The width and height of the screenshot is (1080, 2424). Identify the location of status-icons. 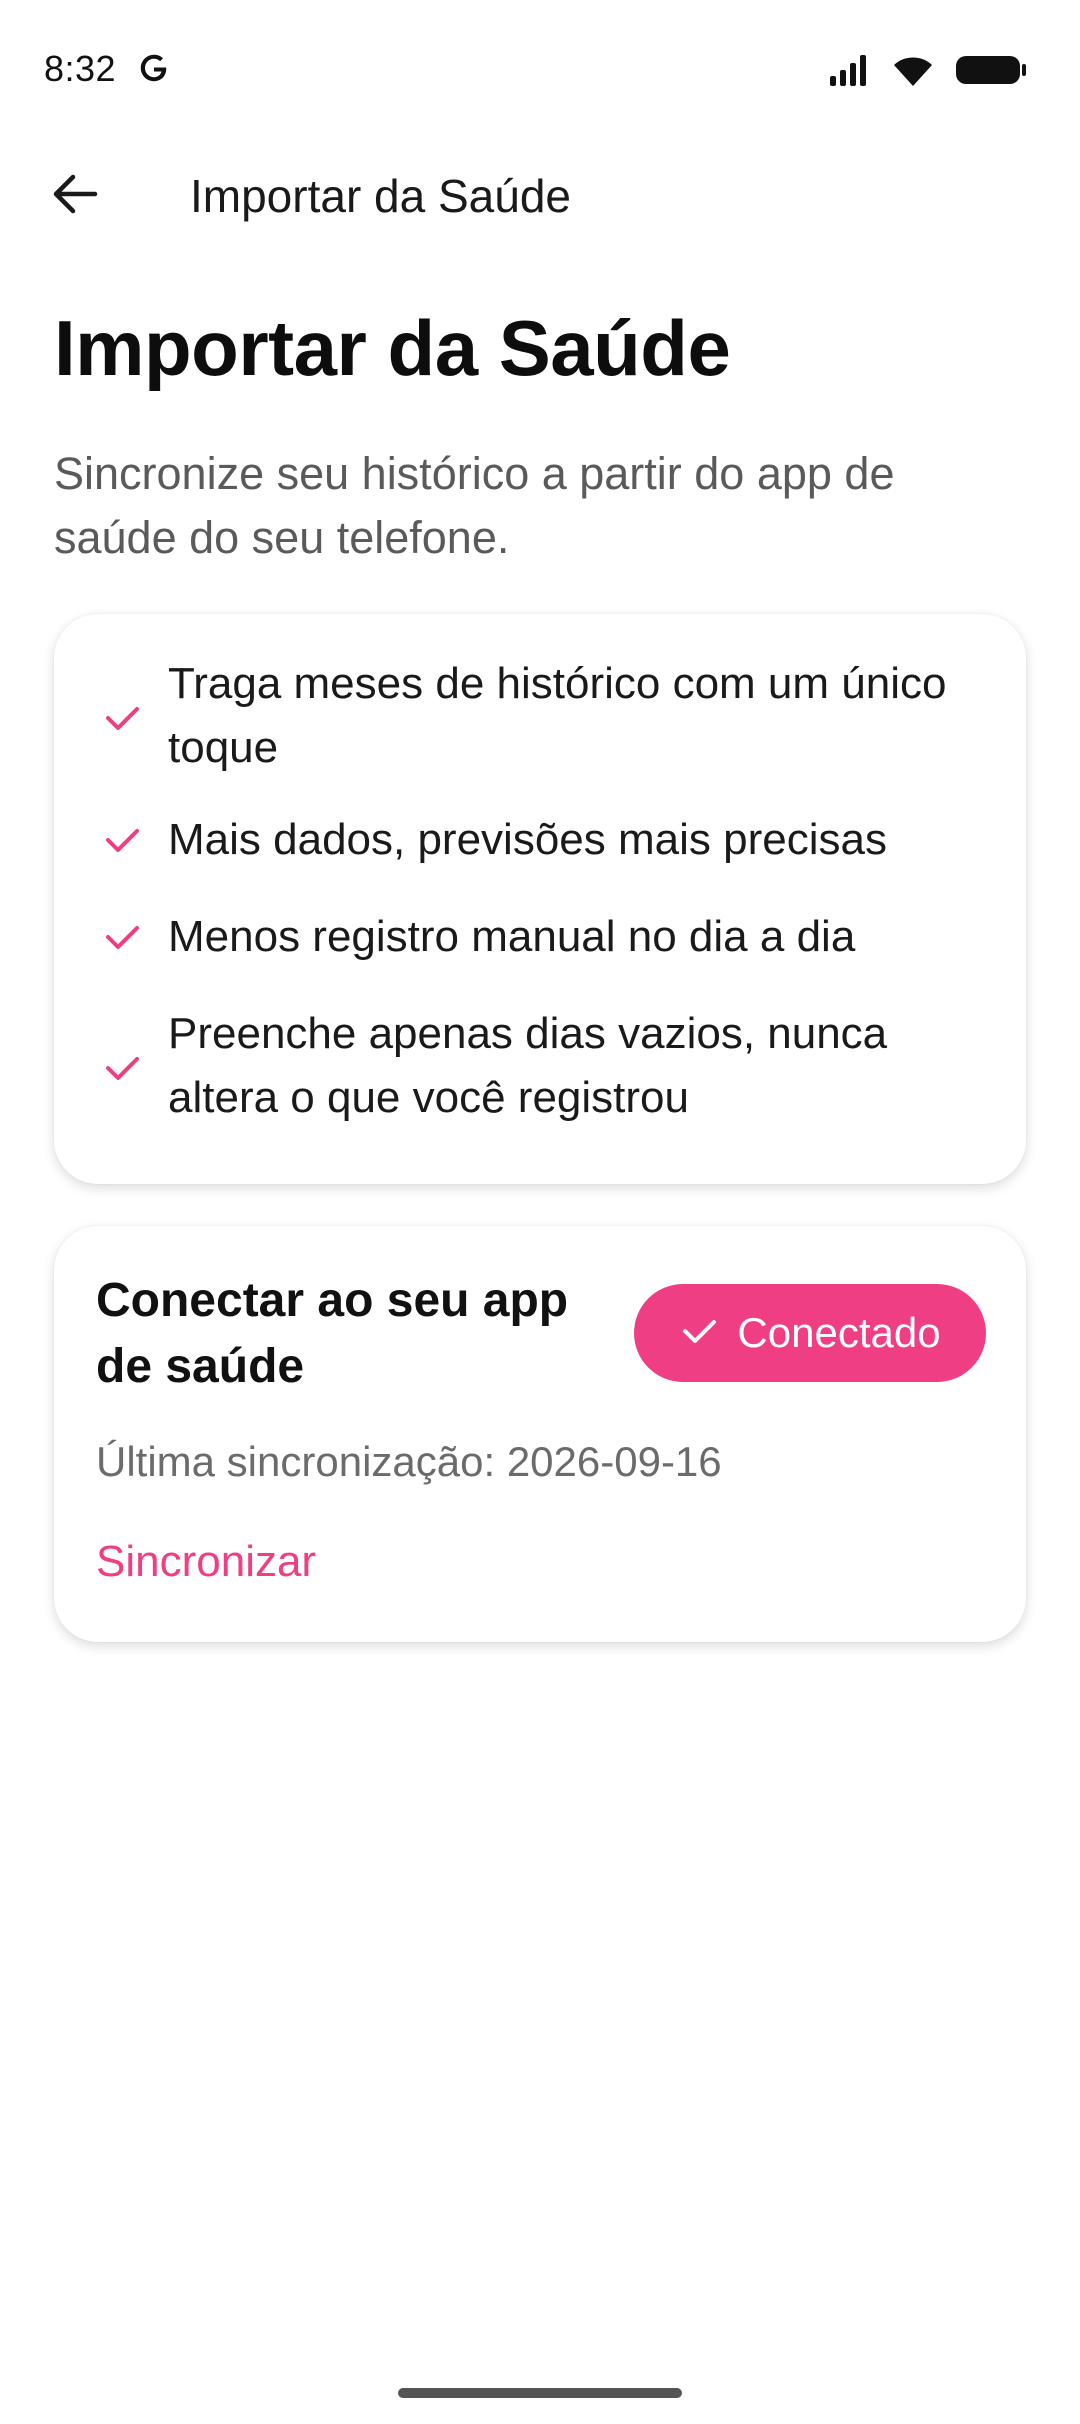
(928, 72).